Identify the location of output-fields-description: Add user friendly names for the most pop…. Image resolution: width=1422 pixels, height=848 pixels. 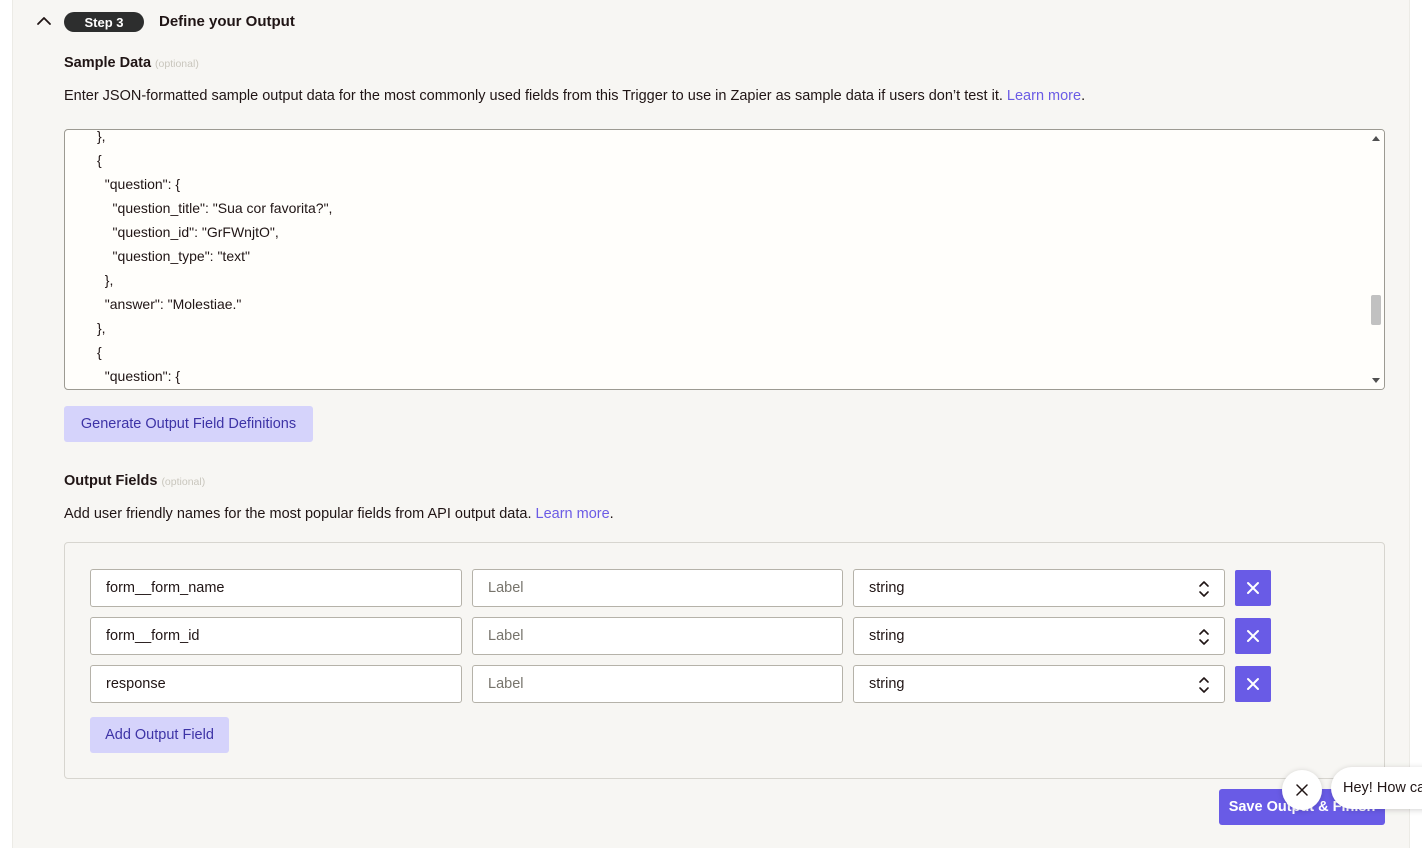
(339, 514).